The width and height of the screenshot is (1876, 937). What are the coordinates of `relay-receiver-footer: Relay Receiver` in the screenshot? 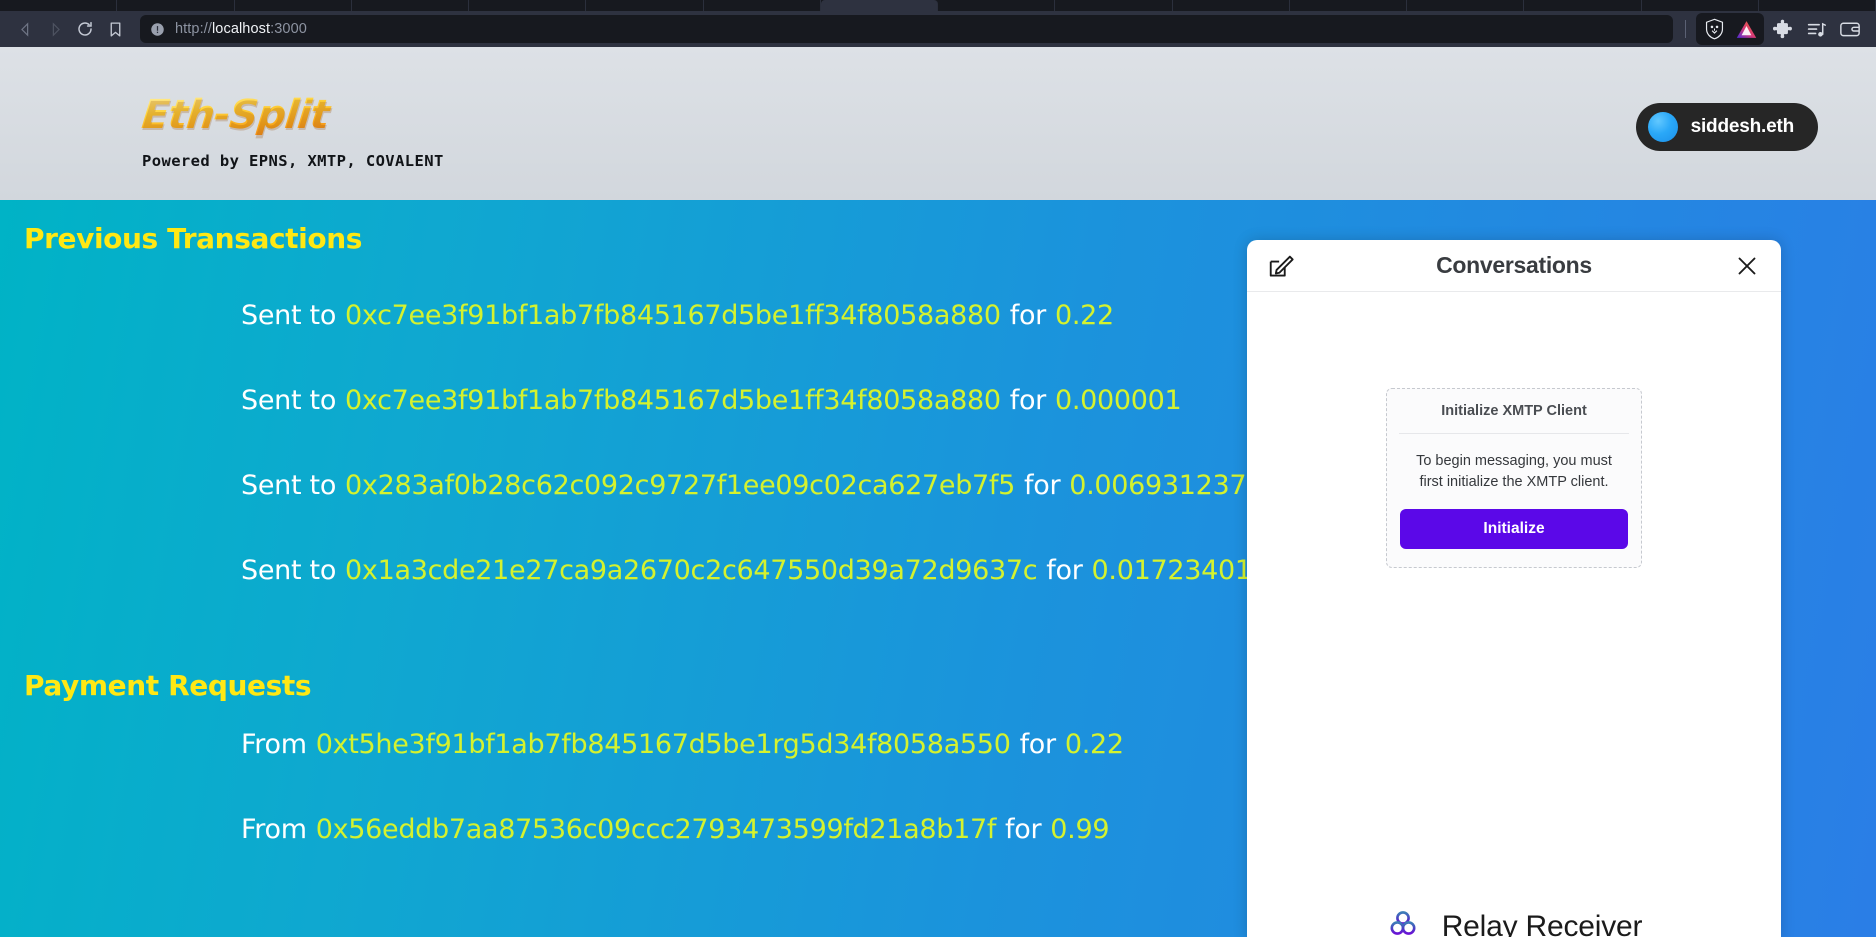 It's located at (1514, 922).